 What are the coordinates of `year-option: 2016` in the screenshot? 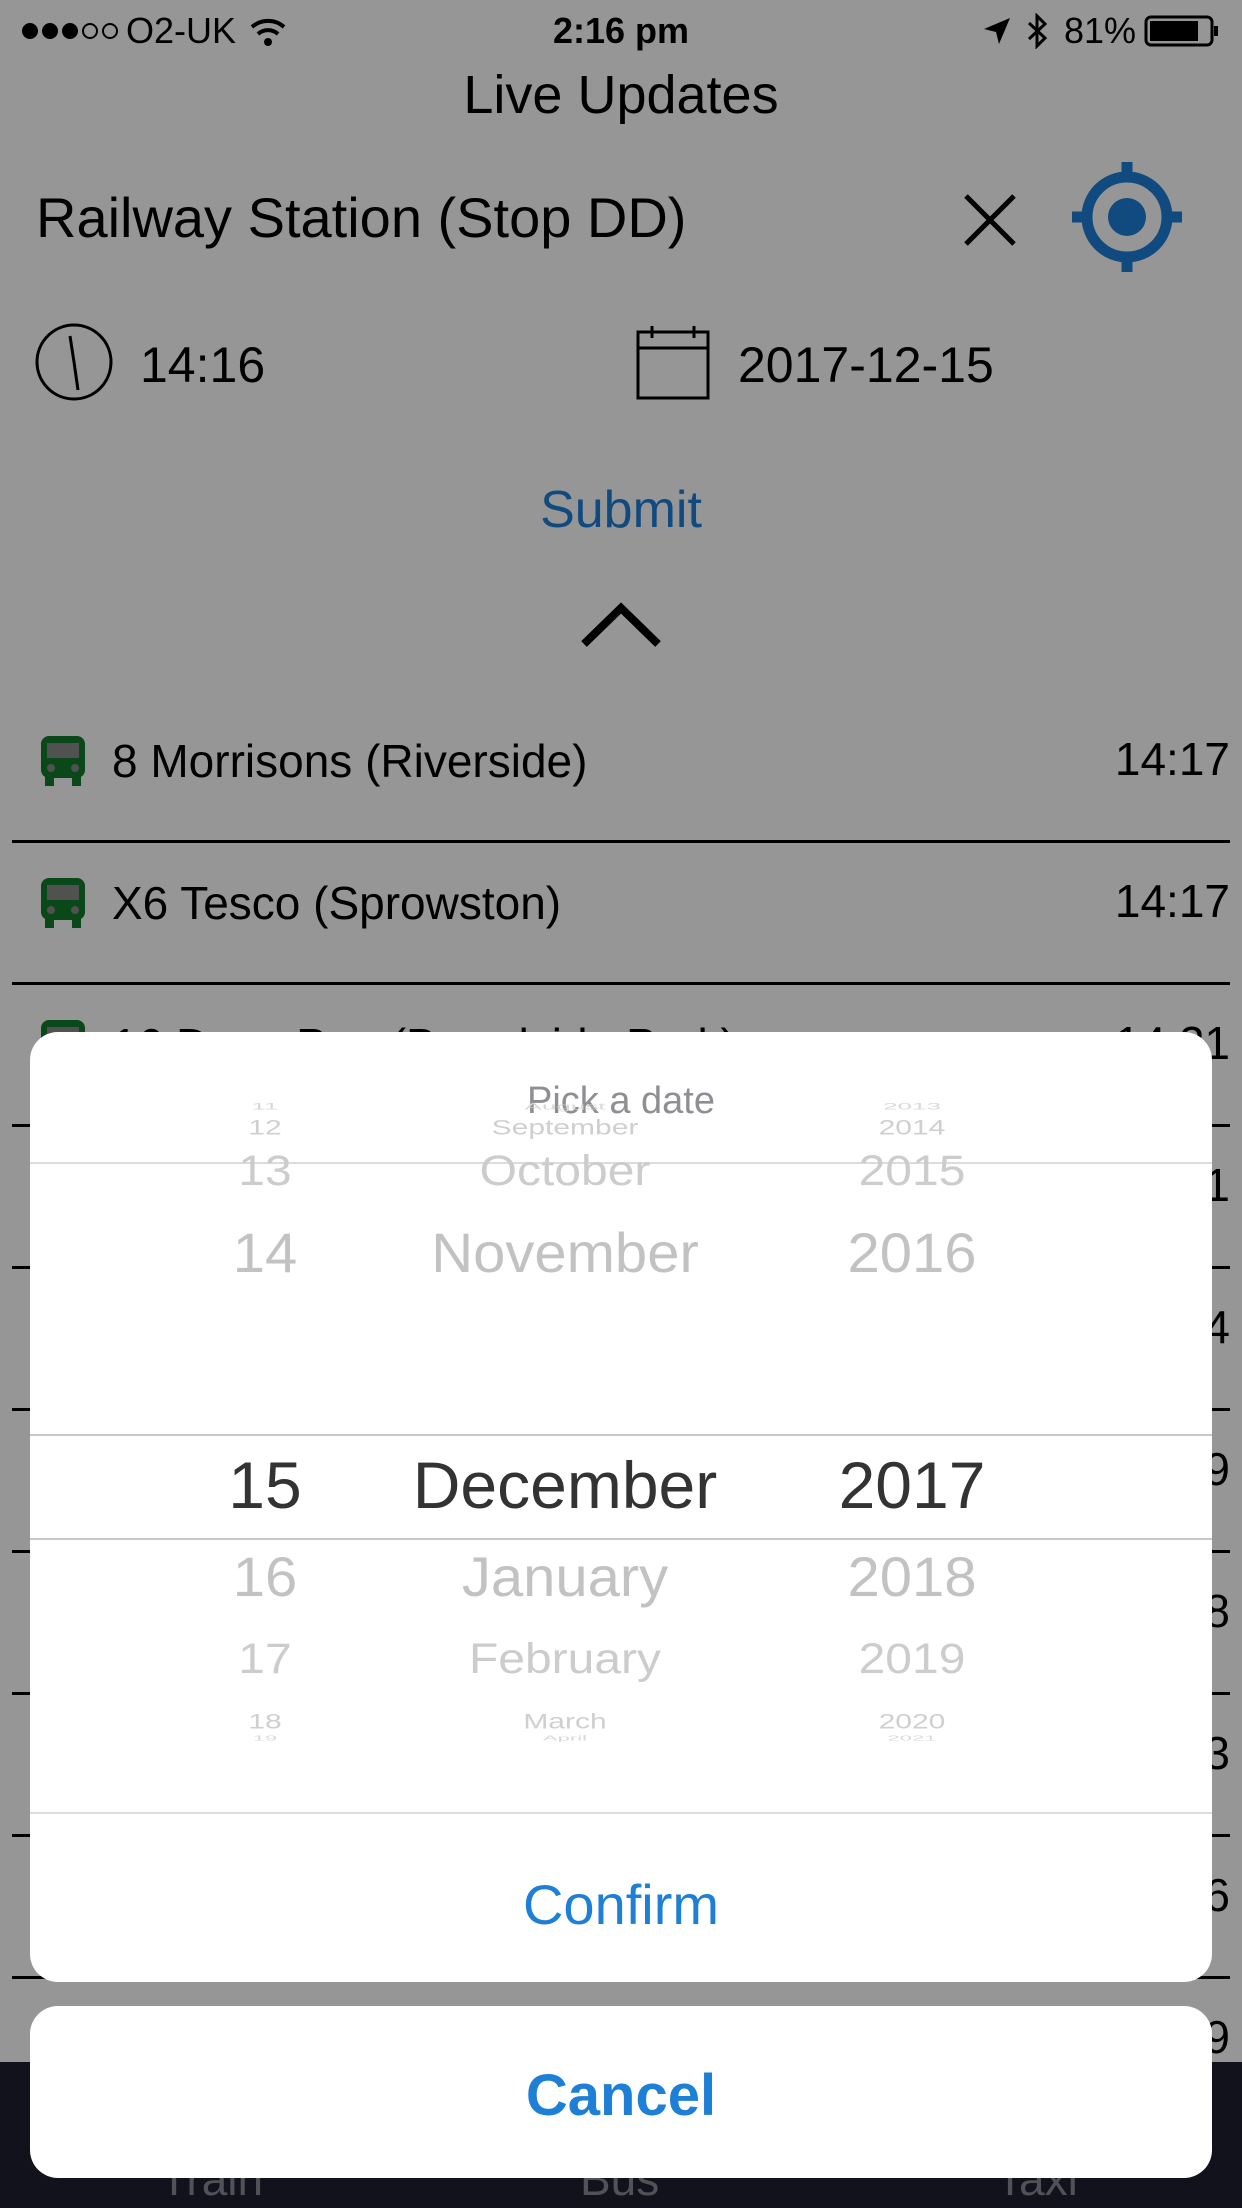 It's located at (912, 1254).